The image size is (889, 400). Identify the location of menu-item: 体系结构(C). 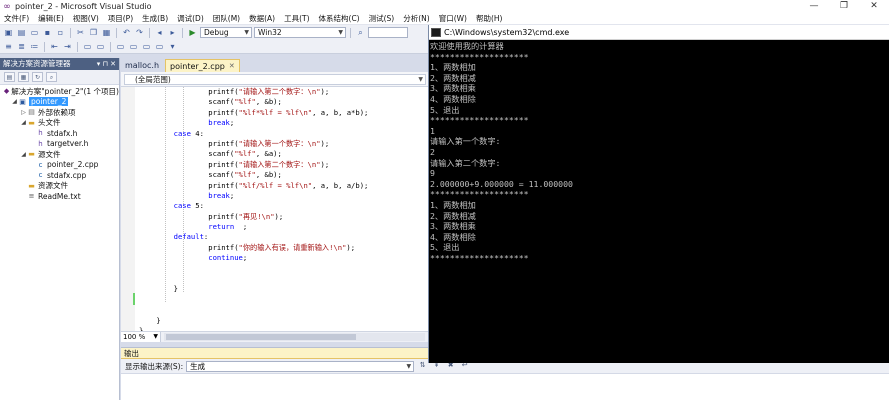
(340, 18).